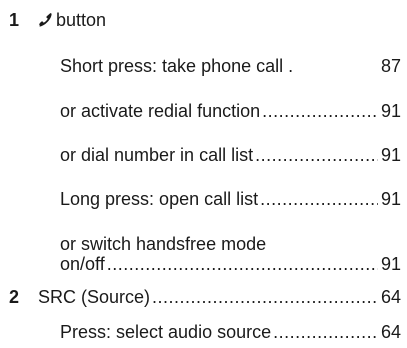 The height and width of the screenshot is (348, 407). Describe the element at coordinates (166, 332) in the screenshot. I see `index-line-text: Press: select audio source` at that location.